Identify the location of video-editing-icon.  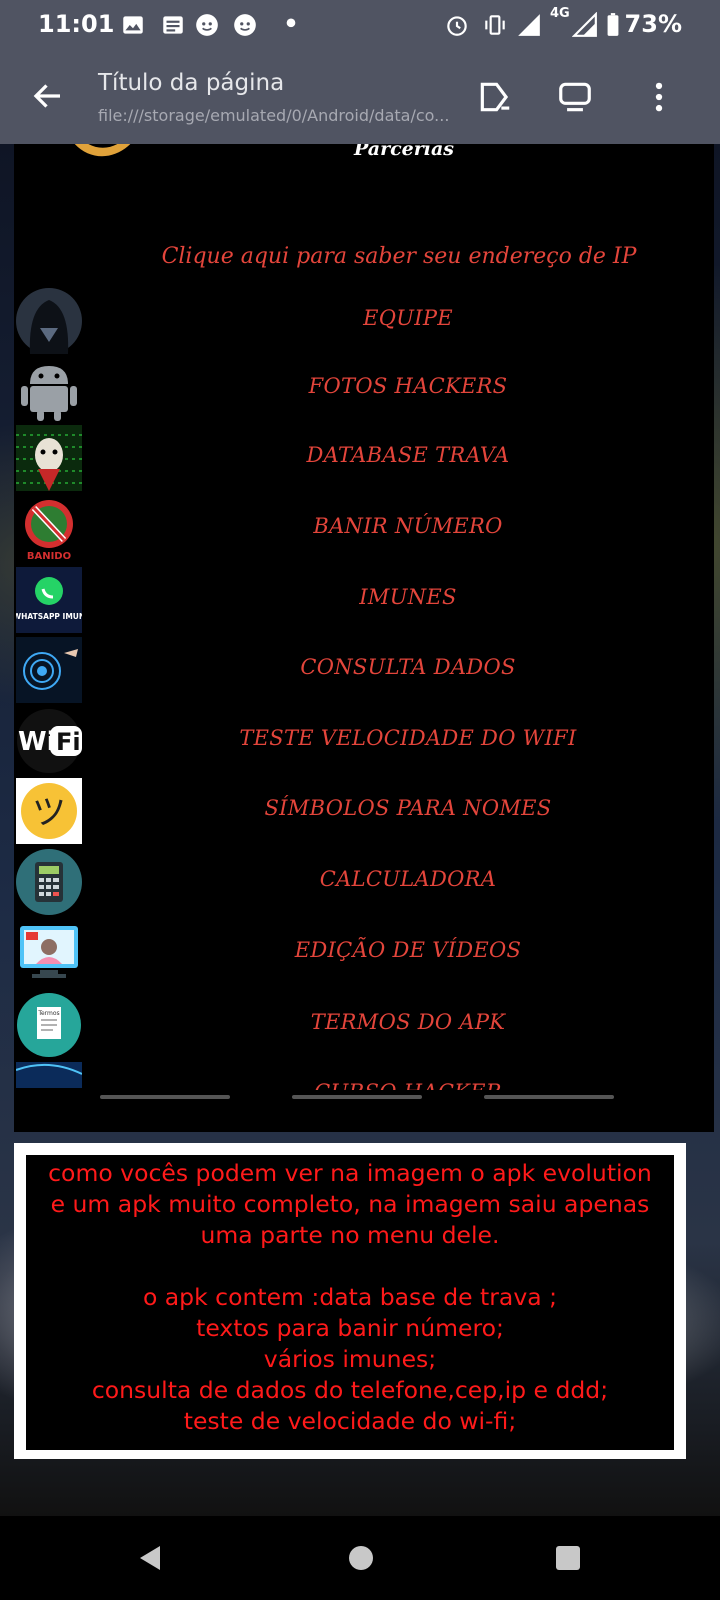
(49, 953).